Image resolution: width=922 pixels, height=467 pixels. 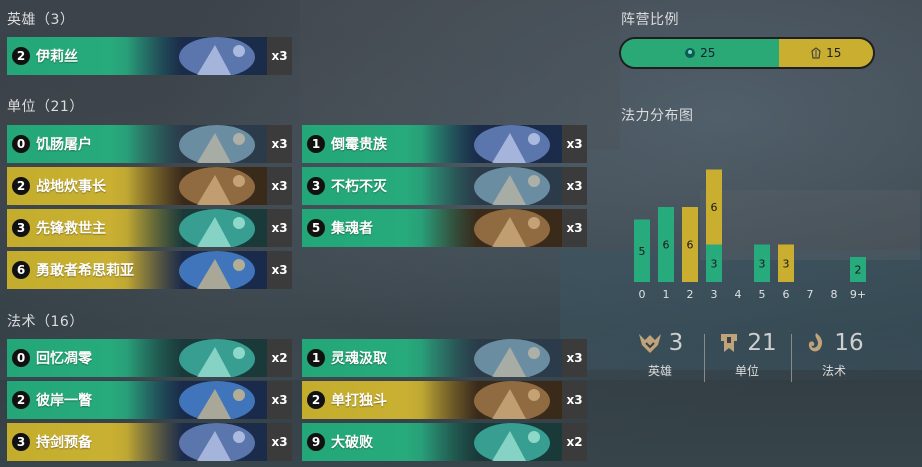 I want to click on card-cost: 5, so click(x=316, y=228).